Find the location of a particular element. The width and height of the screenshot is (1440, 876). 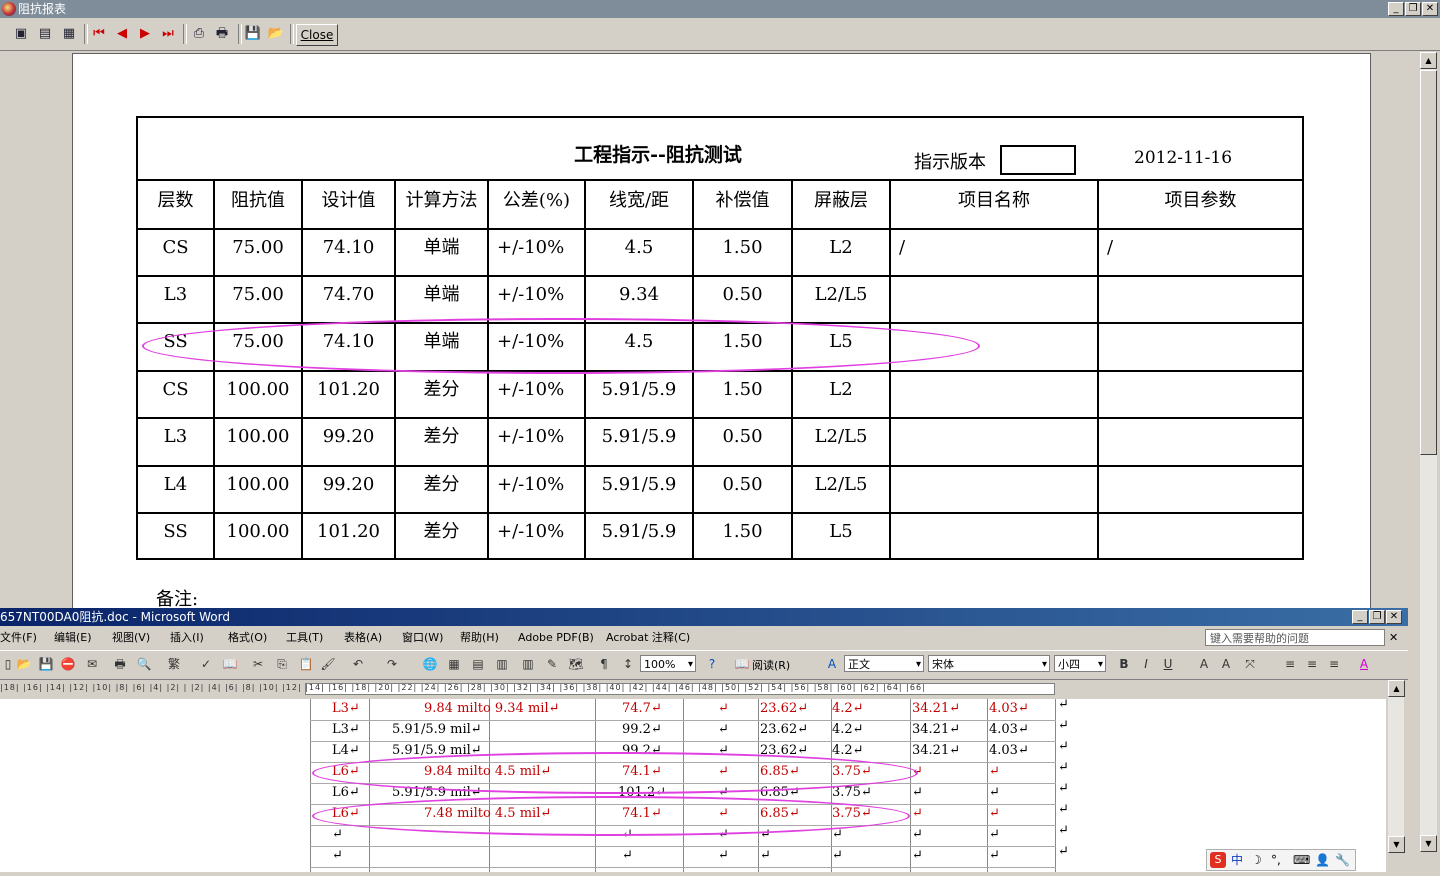

justify-icon: ≡ is located at coordinates (1334, 664).